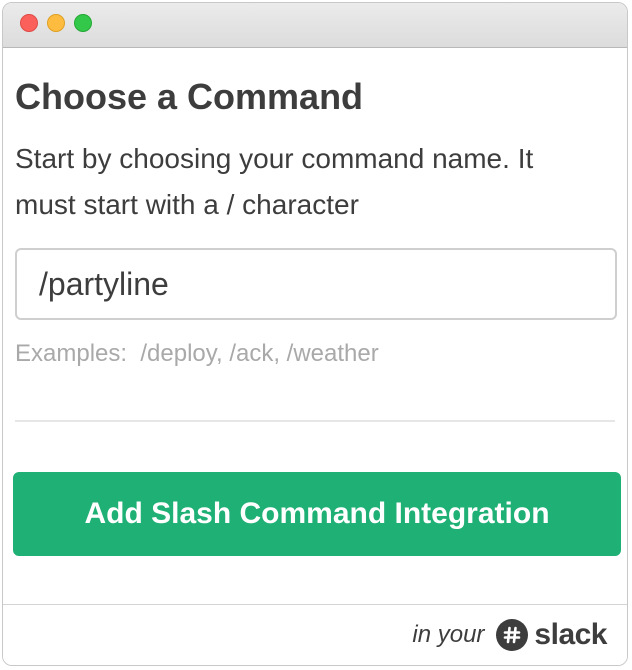 Image resolution: width=632 pixels, height=670 pixels. What do you see at coordinates (83, 23) in the screenshot?
I see `maximize-window-button` at bounding box center [83, 23].